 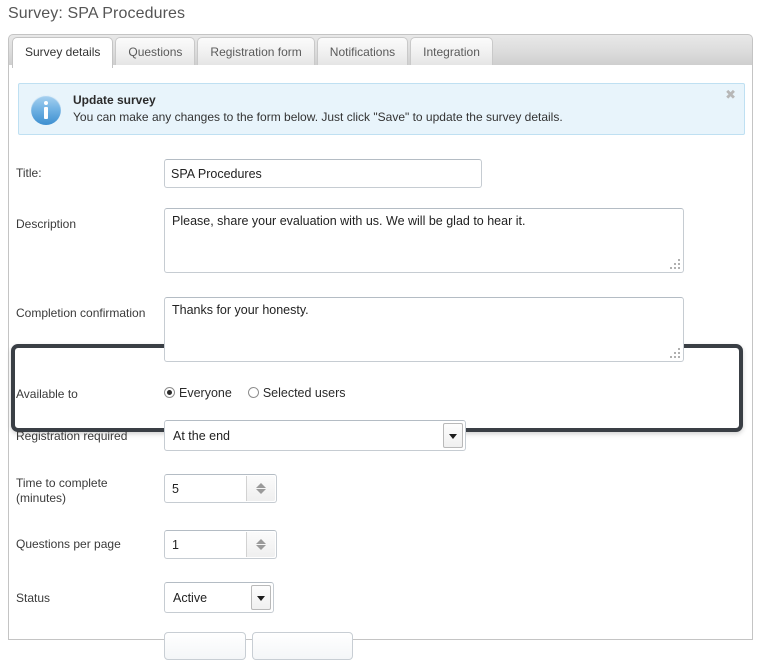 I want to click on tab-integration: Integration, so click(x=451, y=51).